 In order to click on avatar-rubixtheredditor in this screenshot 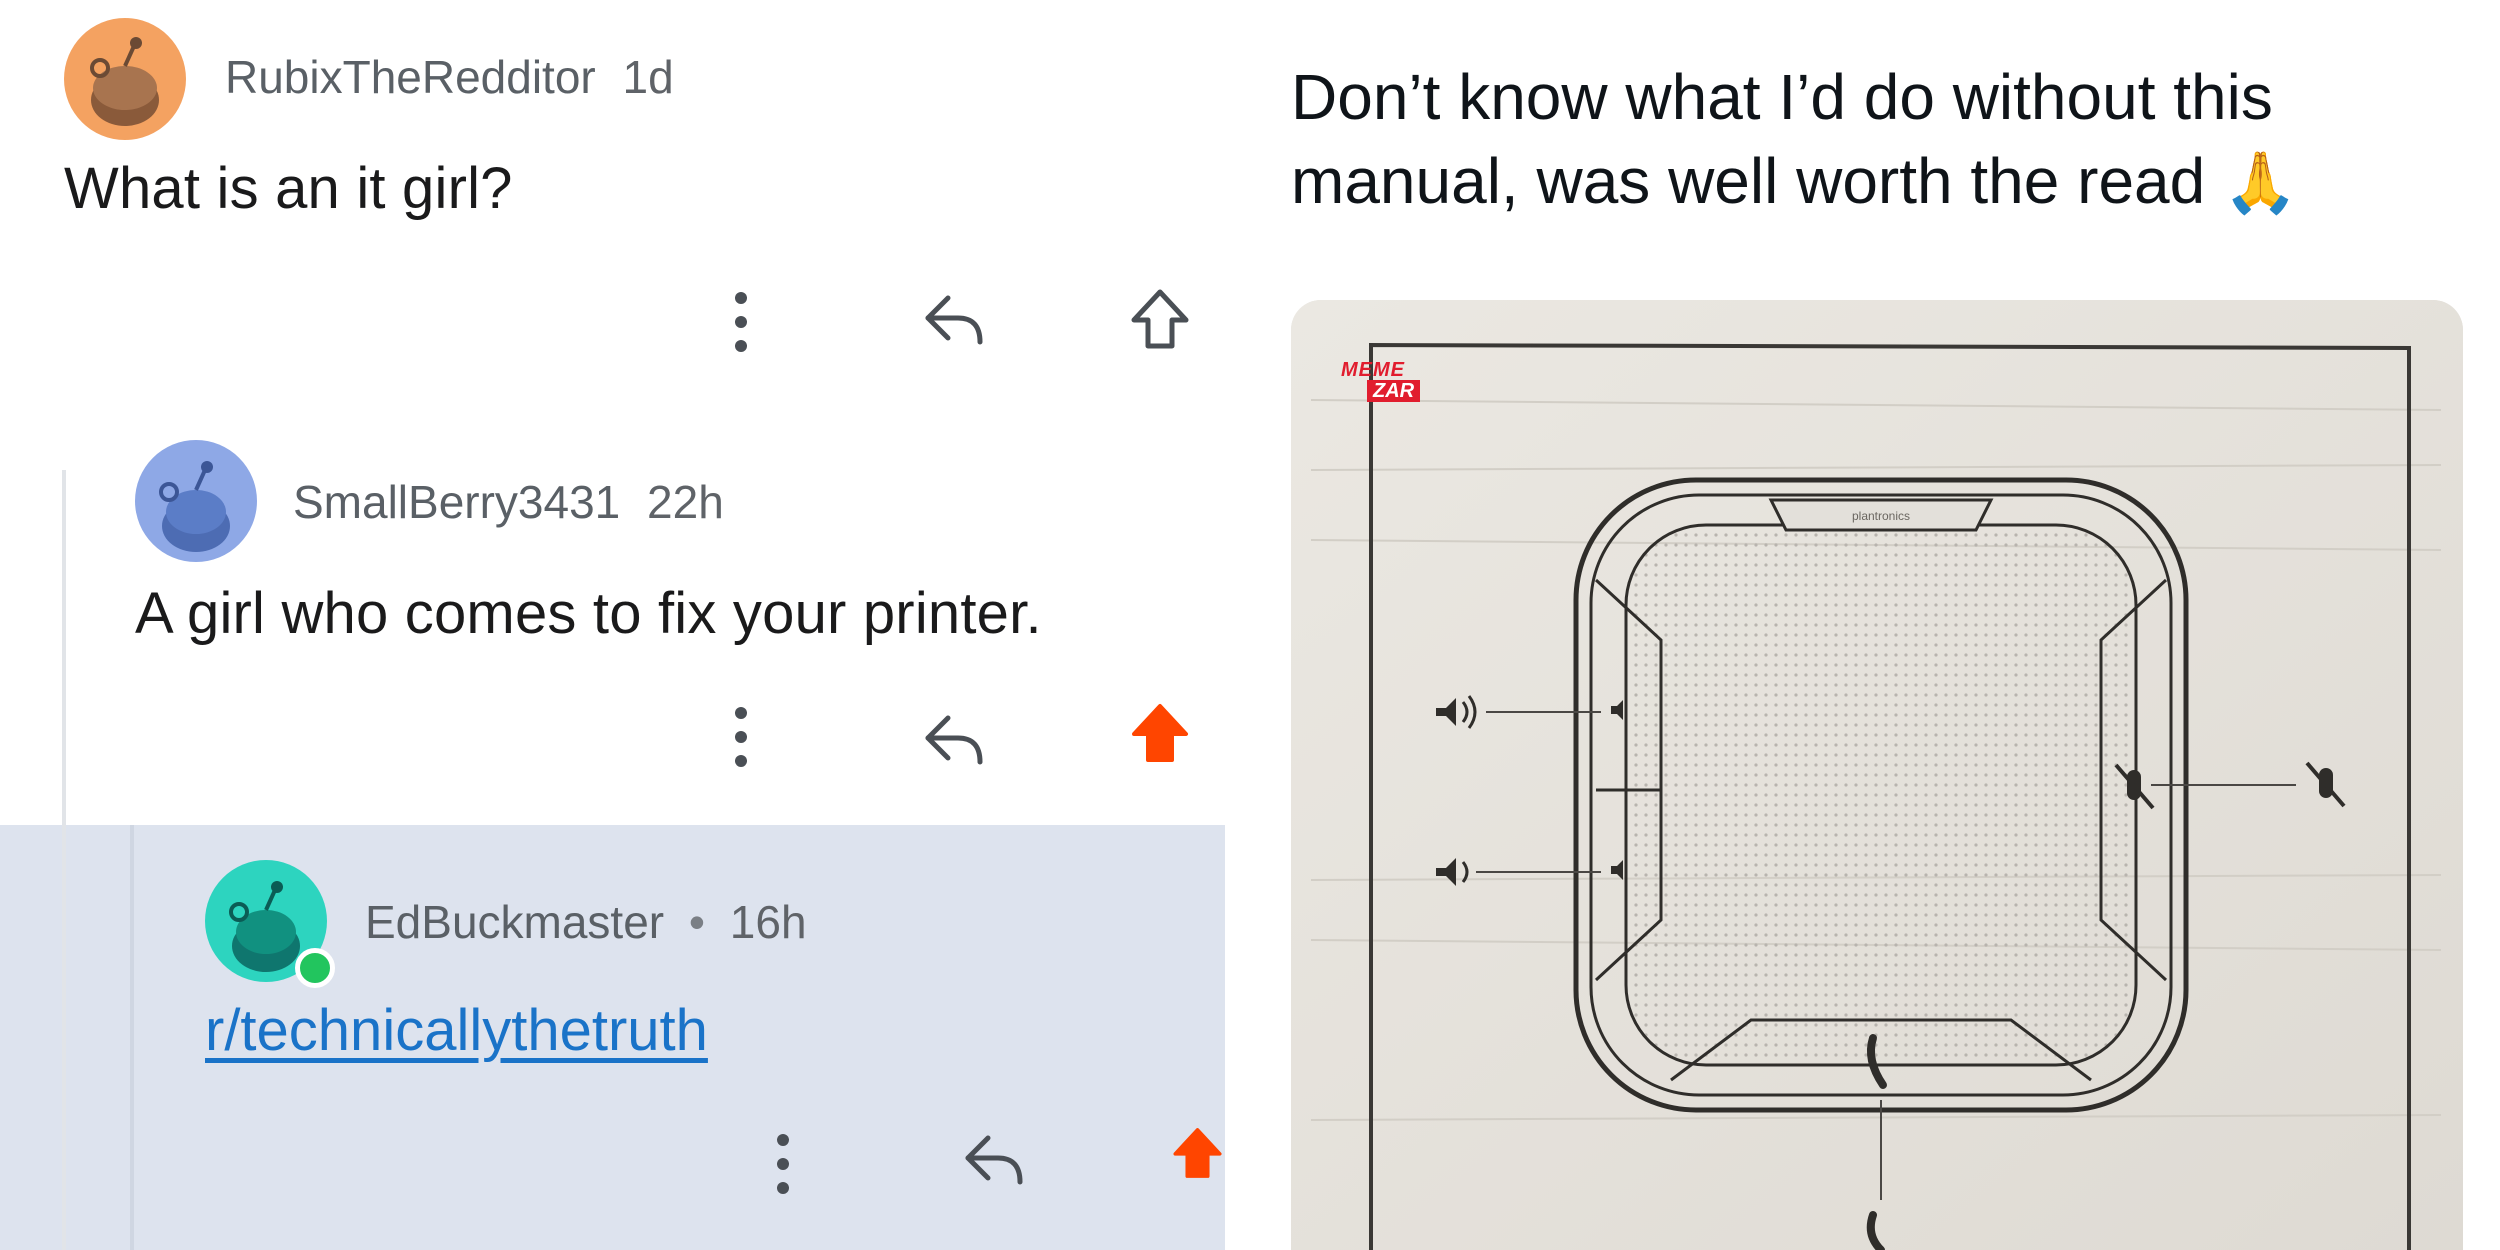, I will do `click(125, 79)`.